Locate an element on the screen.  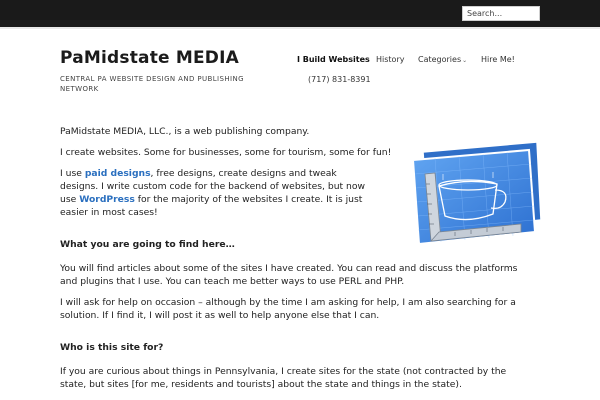
nav-item-categories-label: Categories is located at coordinates (439, 59).